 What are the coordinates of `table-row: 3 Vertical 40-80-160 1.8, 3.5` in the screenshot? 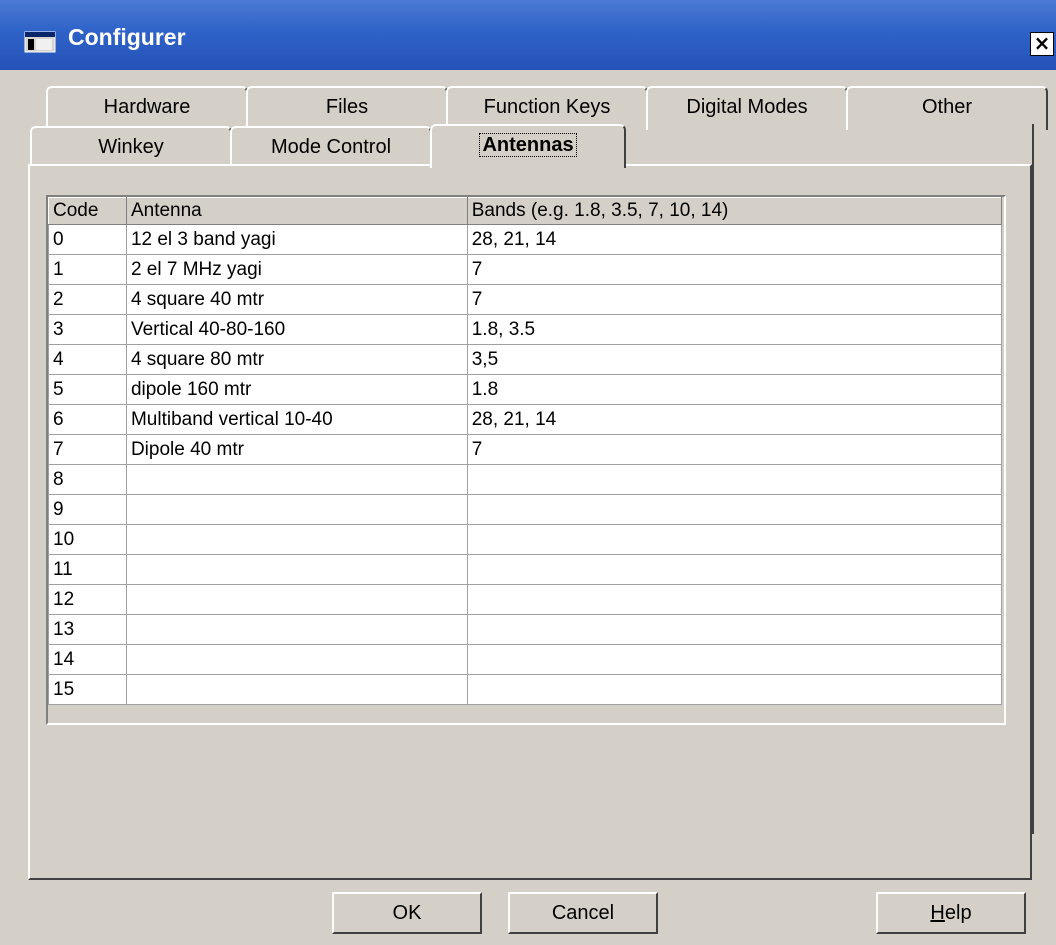 It's located at (525, 329).